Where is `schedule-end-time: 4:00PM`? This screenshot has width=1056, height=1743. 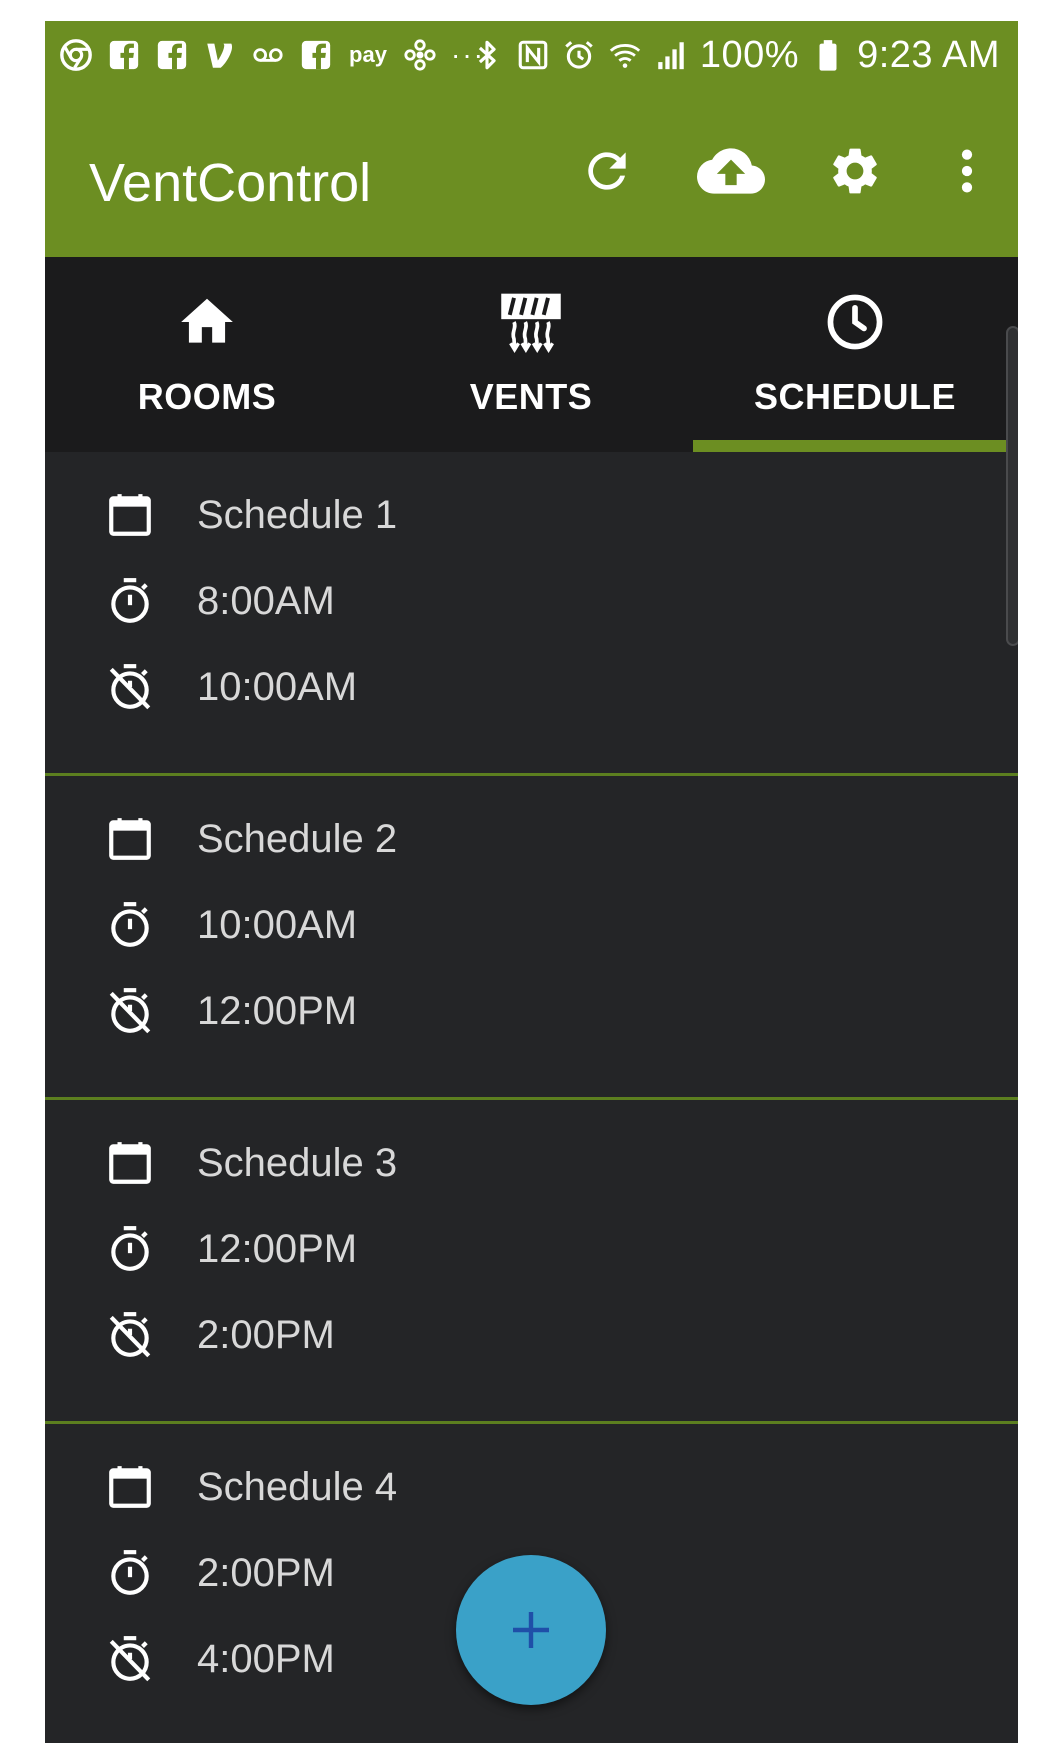 schedule-end-time: 4:00PM is located at coordinates (266, 1659).